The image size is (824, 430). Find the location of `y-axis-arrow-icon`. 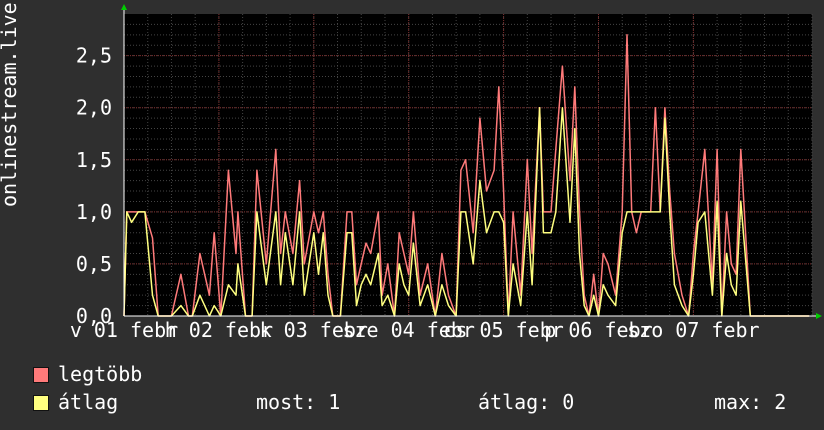

y-axis-arrow-icon is located at coordinates (124, 7).